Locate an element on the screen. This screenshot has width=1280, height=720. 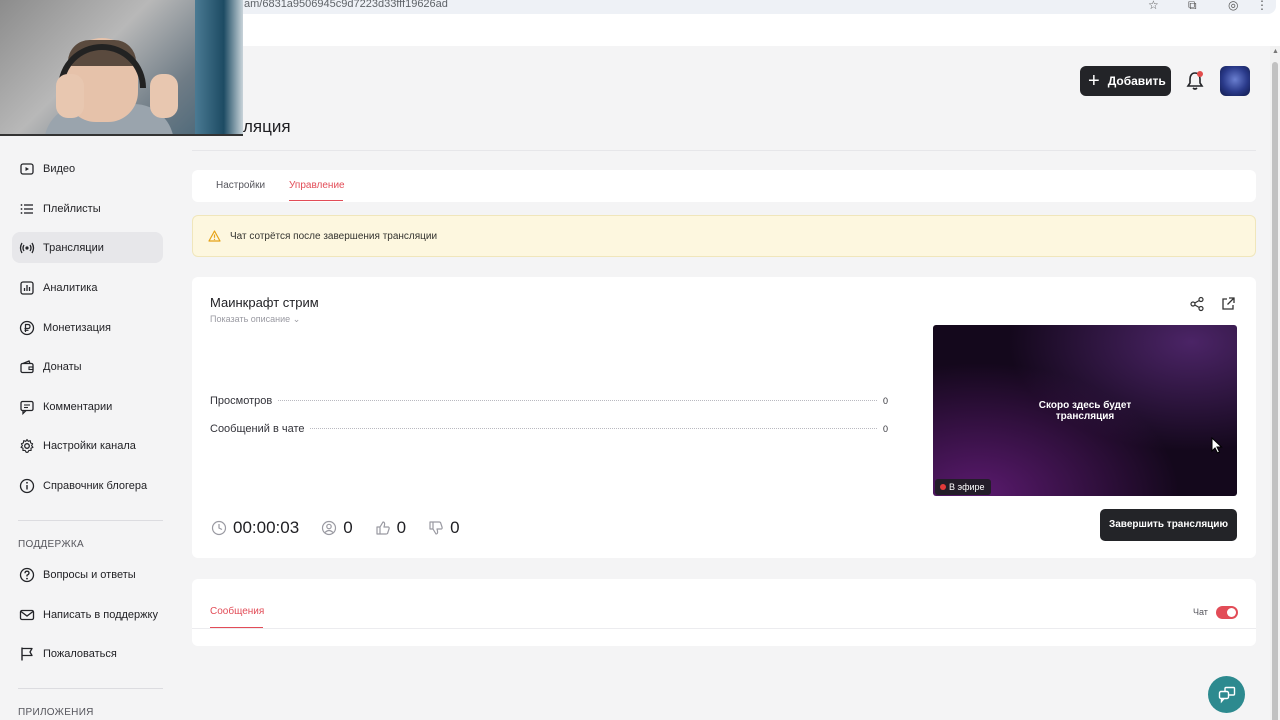
sidebar-item-broadcast: Трансляции is located at coordinates (87, 247).